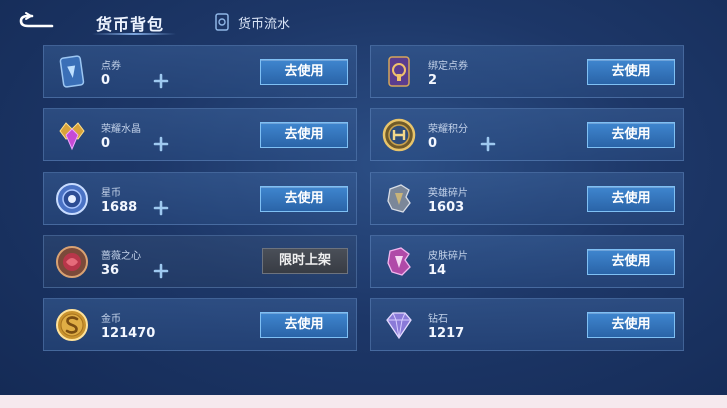  Describe the element at coordinates (121, 129) in the screenshot. I see `currency-name: 荣耀水晶` at that location.